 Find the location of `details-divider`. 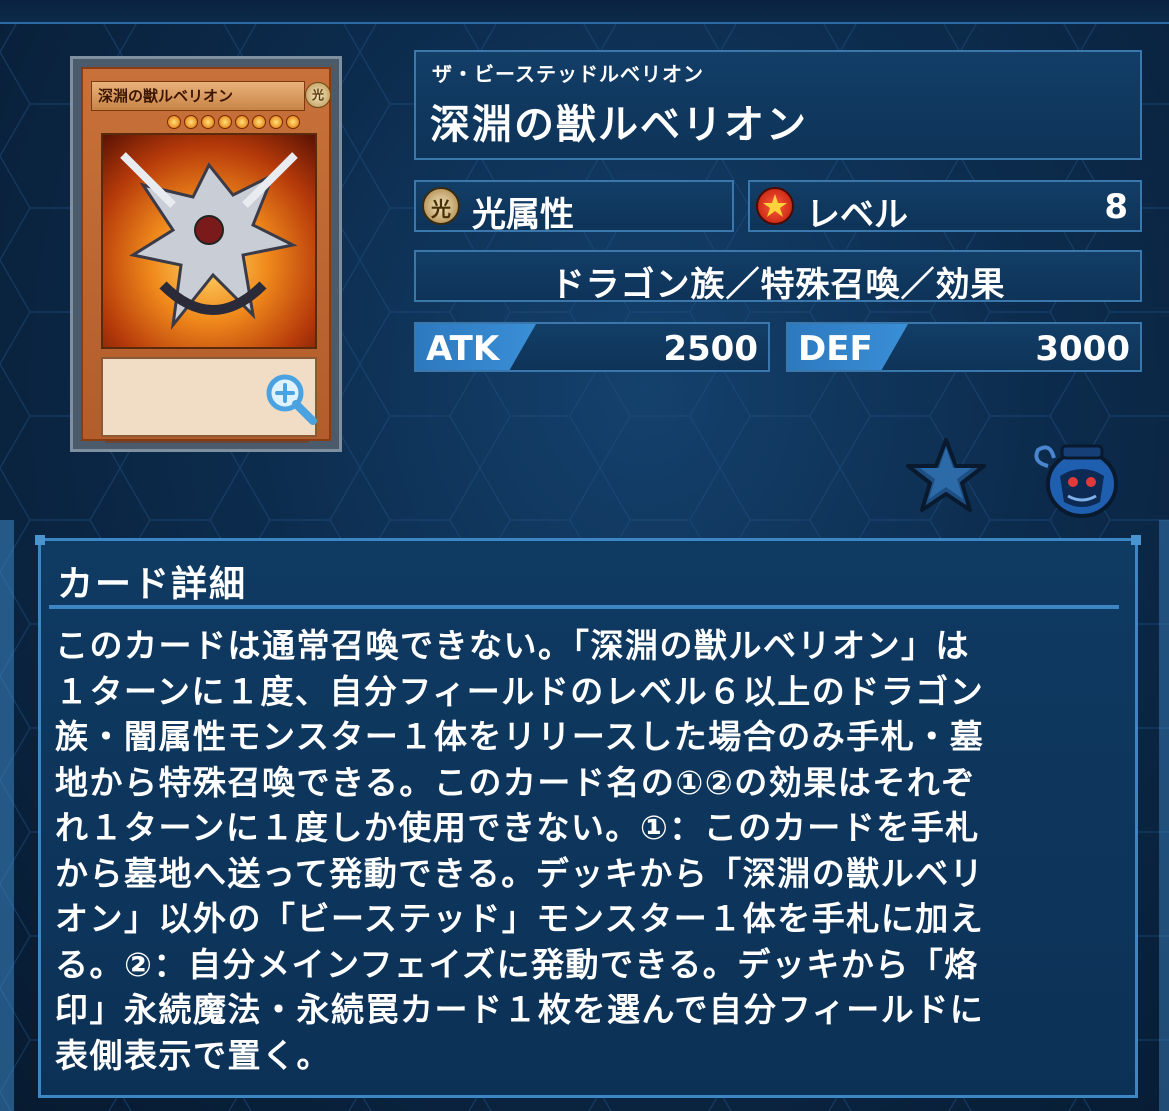

details-divider is located at coordinates (584, 607).